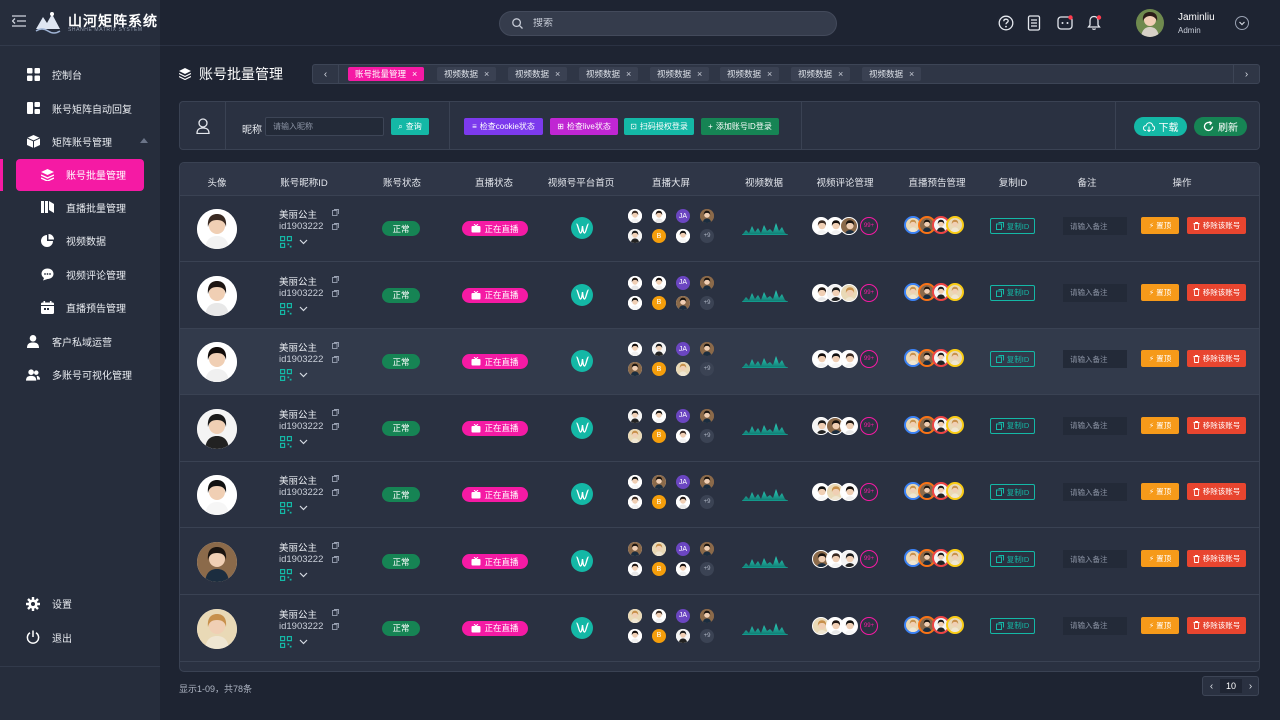 Image resolution: width=1280 pixels, height=720 pixels. What do you see at coordinates (80, 604) in the screenshot?
I see `sidebar-item-settings: 设置` at bounding box center [80, 604].